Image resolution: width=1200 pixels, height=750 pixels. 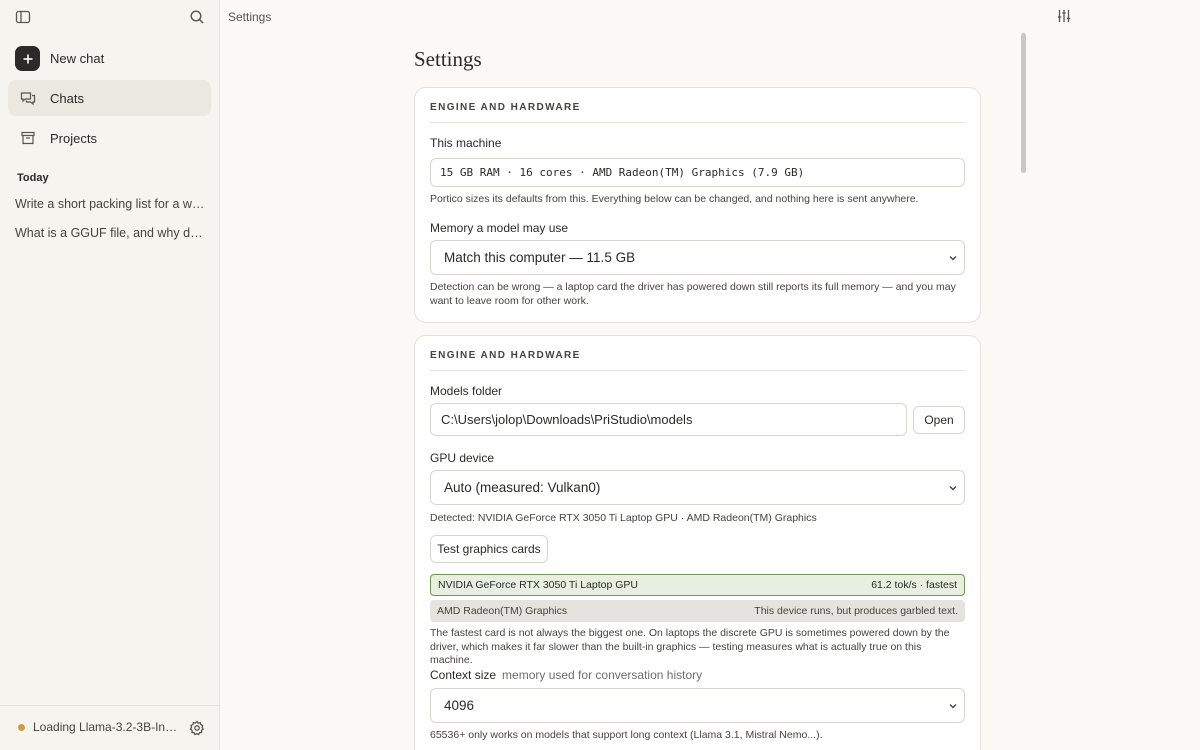 I want to click on sidebar-item-label: Projects, so click(x=73, y=138).